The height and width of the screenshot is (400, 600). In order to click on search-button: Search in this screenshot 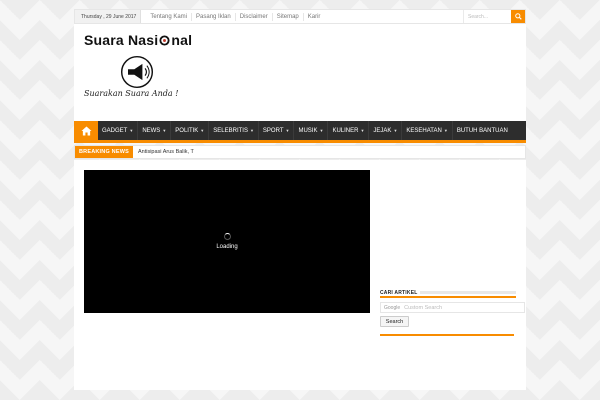, I will do `click(394, 321)`.